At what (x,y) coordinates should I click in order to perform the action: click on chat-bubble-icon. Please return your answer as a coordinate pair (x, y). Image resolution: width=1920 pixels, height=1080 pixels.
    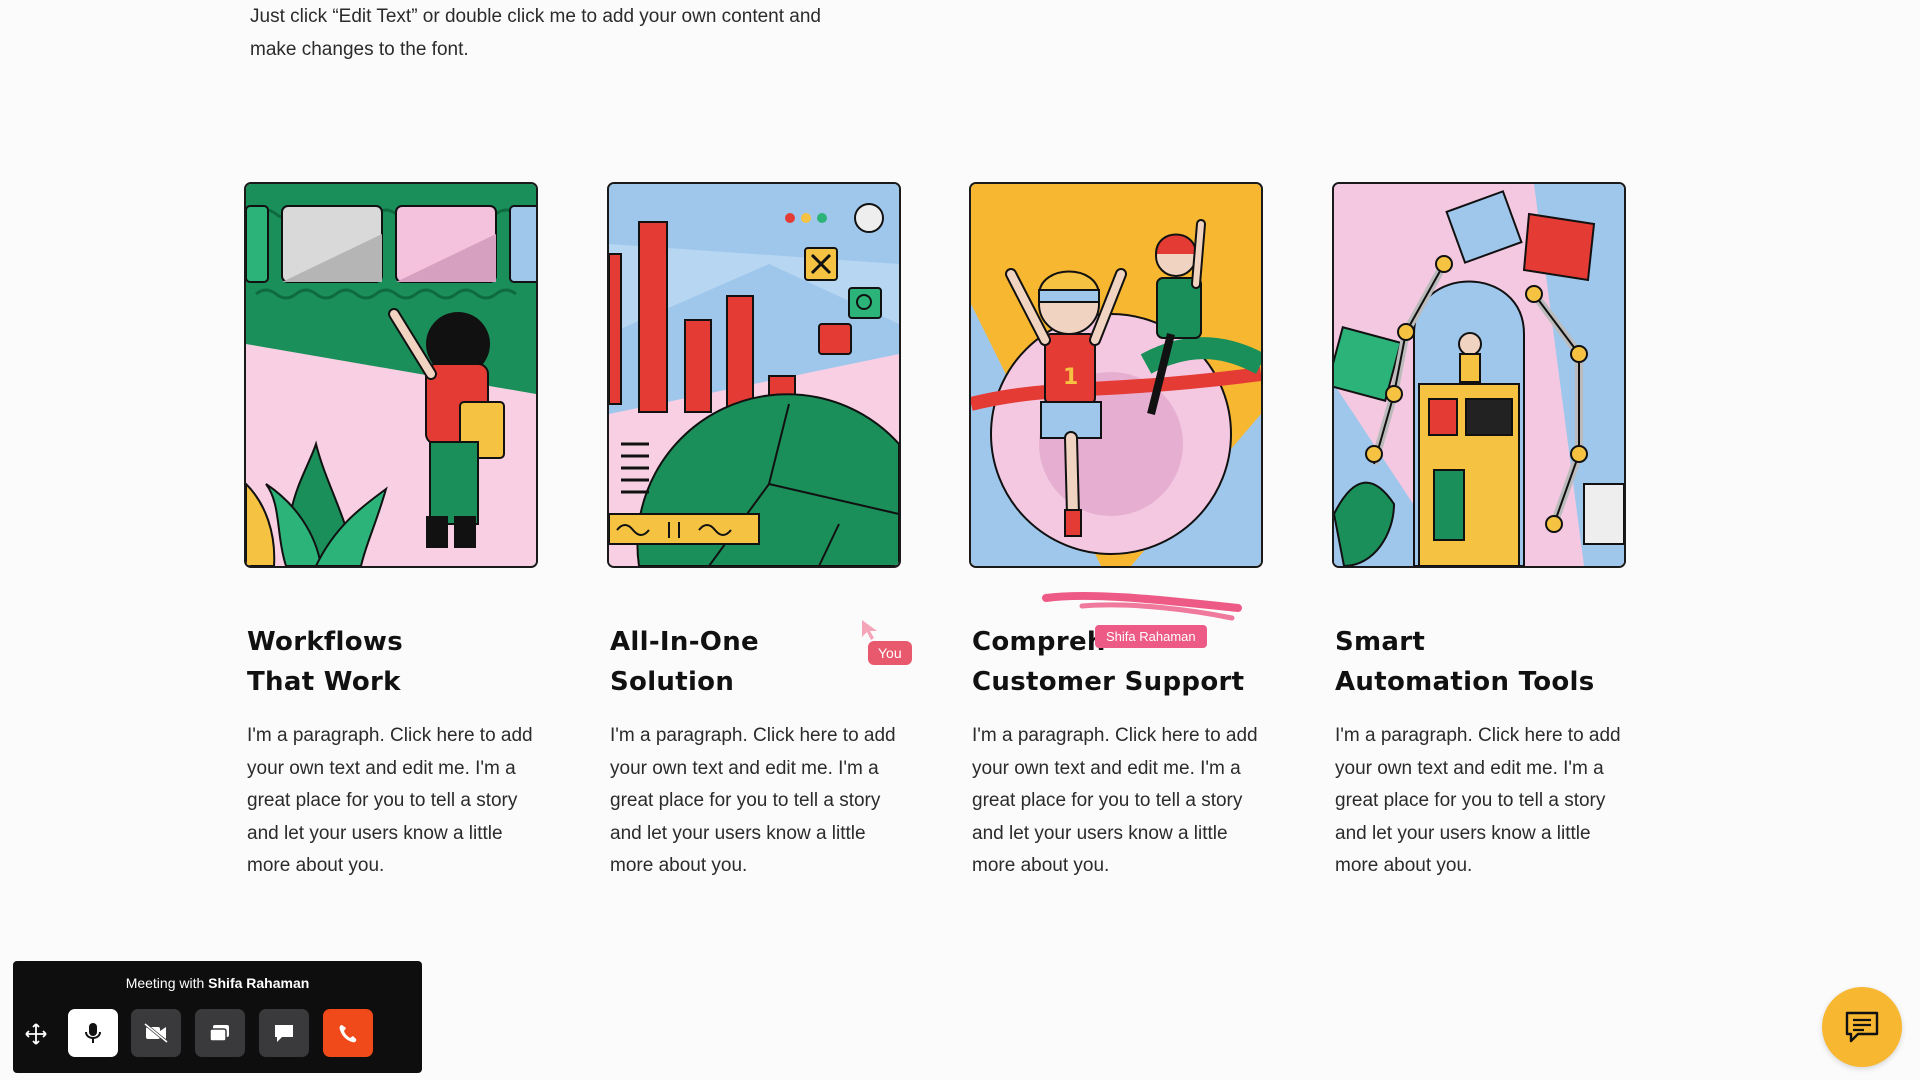
    Looking at the image, I should click on (284, 1033).